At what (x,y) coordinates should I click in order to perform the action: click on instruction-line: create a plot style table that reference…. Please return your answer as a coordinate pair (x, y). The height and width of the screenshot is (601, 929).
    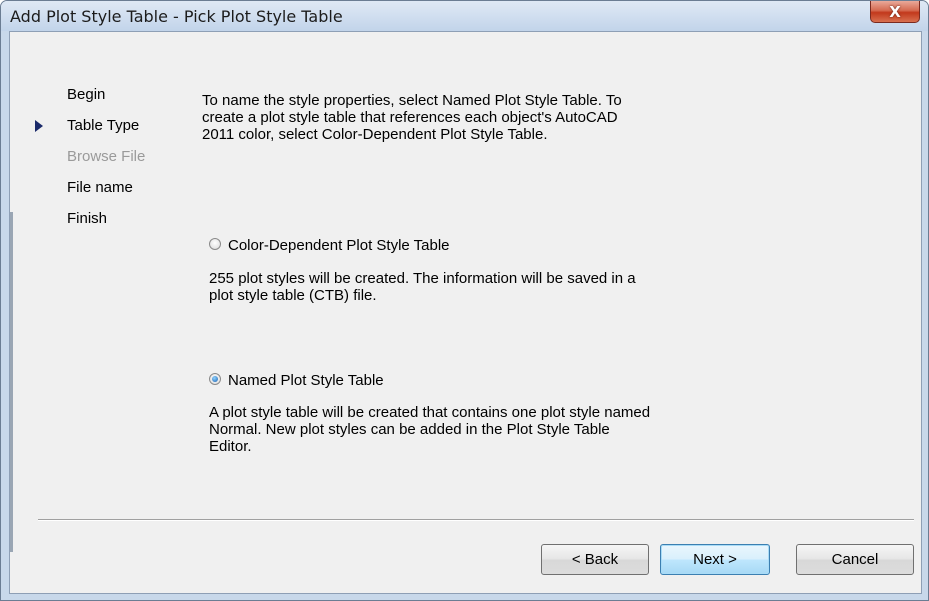
    Looking at the image, I should click on (410, 117).